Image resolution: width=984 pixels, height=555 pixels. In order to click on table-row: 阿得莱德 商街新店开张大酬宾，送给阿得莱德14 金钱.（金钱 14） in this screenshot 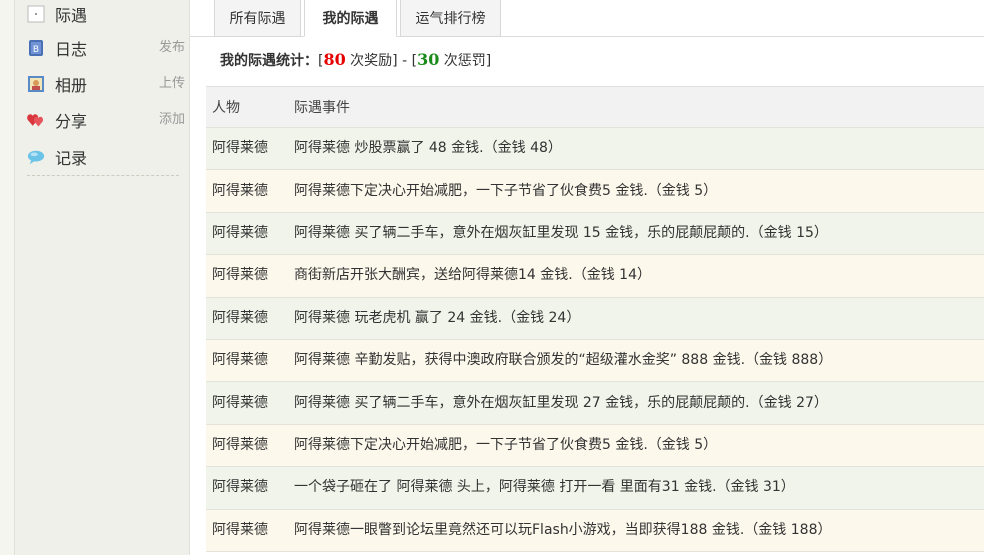, I will do `click(595, 276)`.